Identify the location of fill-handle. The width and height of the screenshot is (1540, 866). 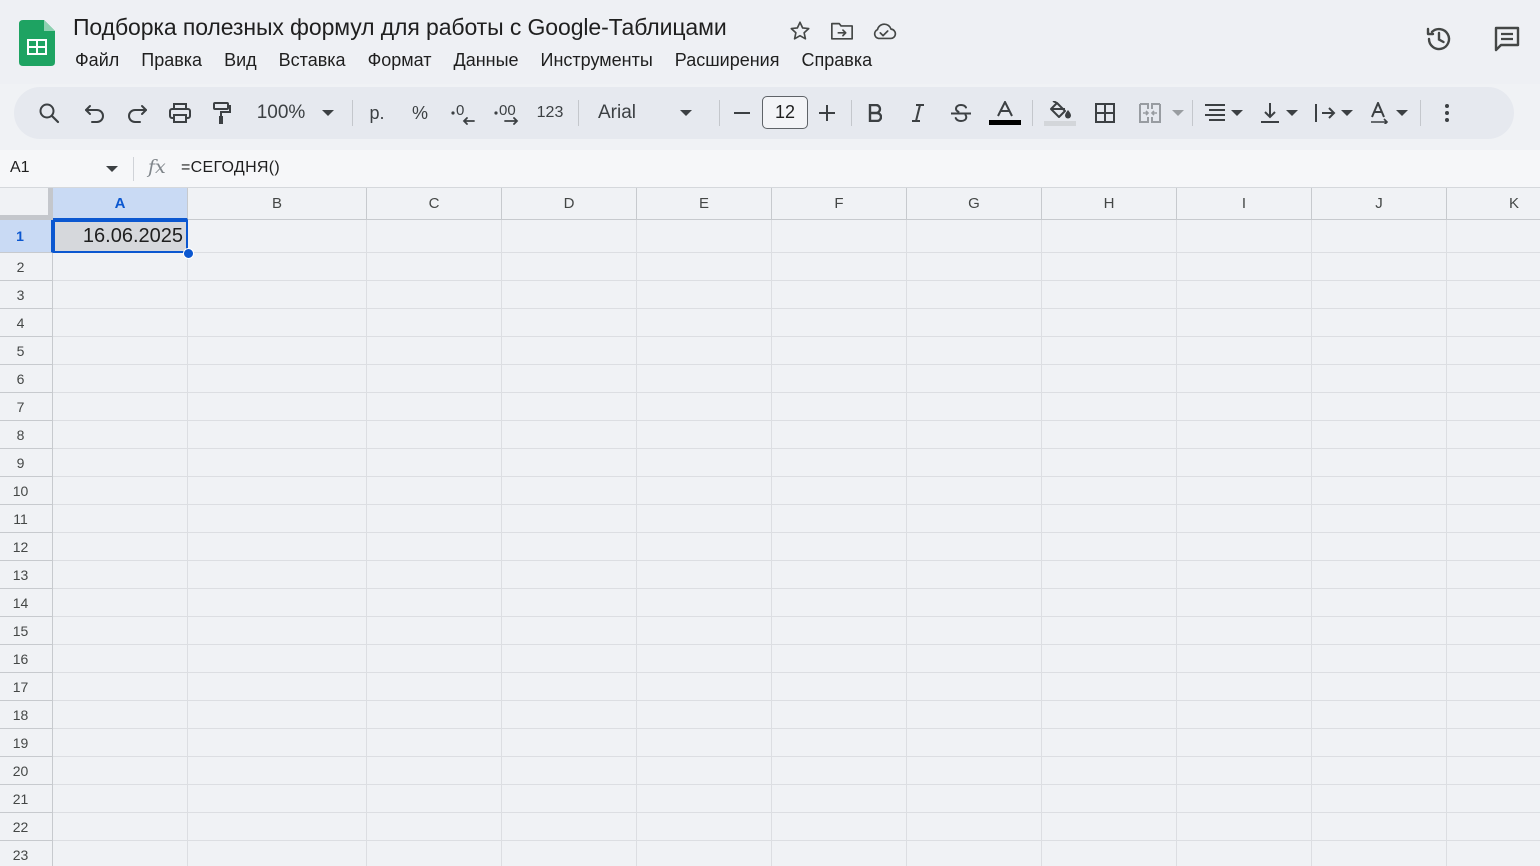
(188, 253).